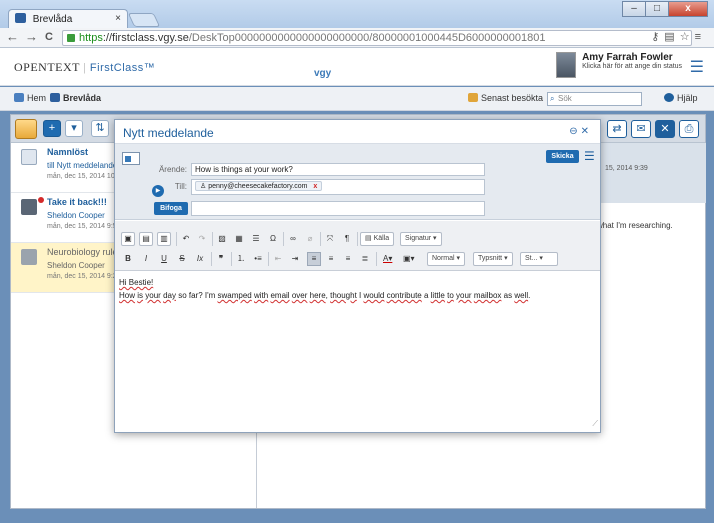 This screenshot has height=523, width=714. I want to click on source-button: ▤ Källa, so click(377, 239).